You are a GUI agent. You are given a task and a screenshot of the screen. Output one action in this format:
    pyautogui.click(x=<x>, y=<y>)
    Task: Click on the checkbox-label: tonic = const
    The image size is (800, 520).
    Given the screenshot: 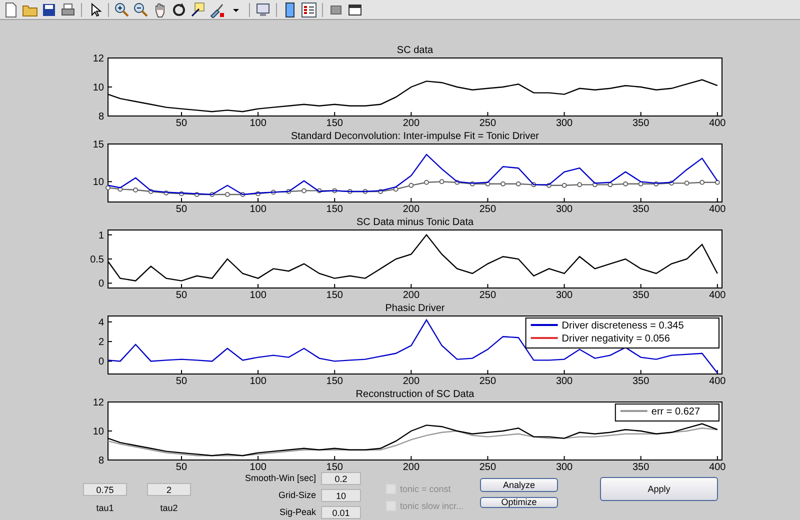 What is the action you would take?
    pyautogui.click(x=425, y=489)
    